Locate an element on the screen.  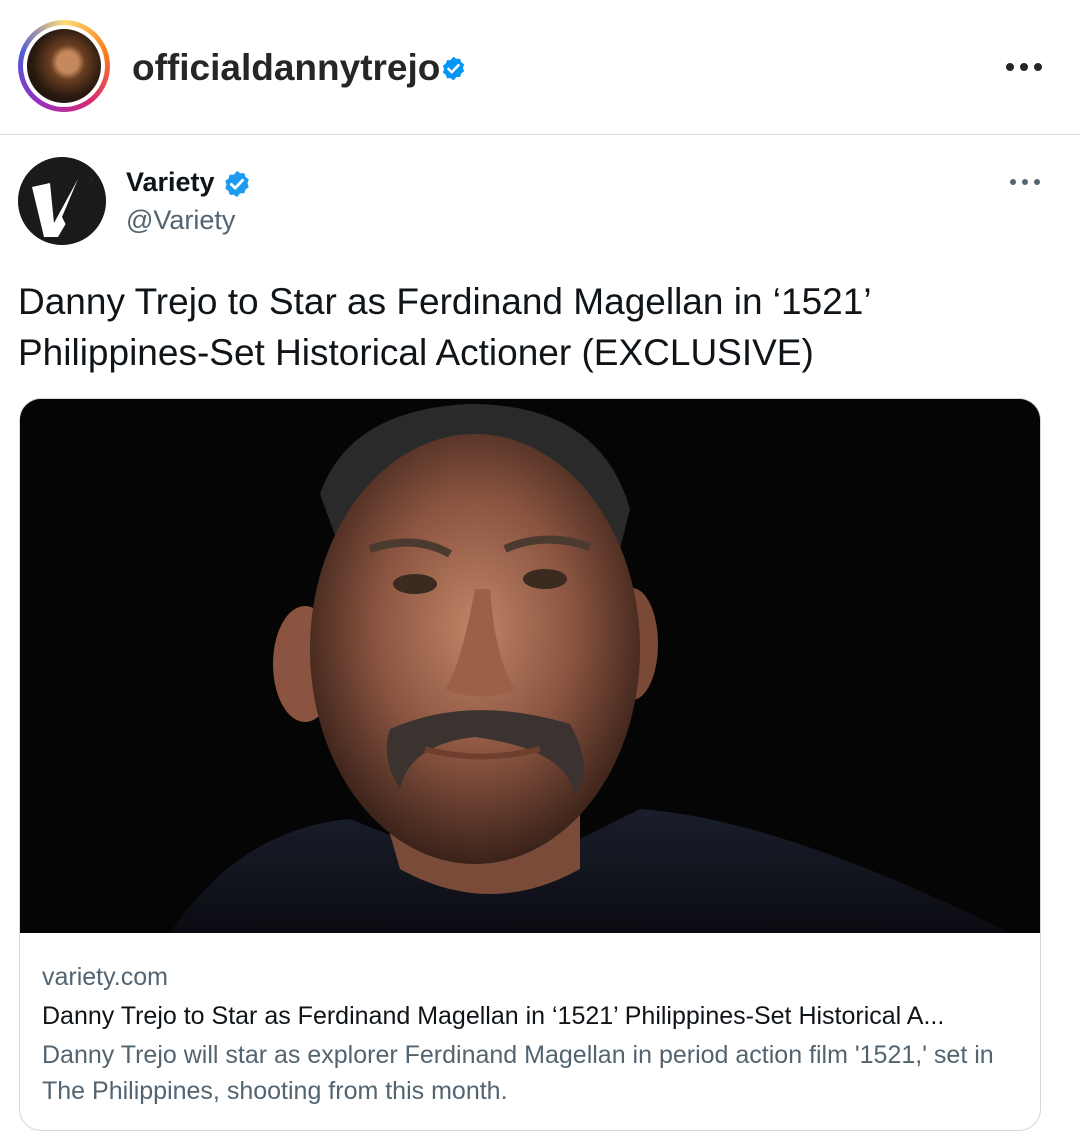
profile-avatar is located at coordinates (64, 66).